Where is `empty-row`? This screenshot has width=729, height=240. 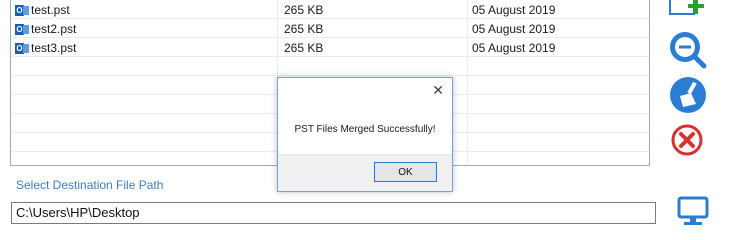
empty-row is located at coordinates (330, 67).